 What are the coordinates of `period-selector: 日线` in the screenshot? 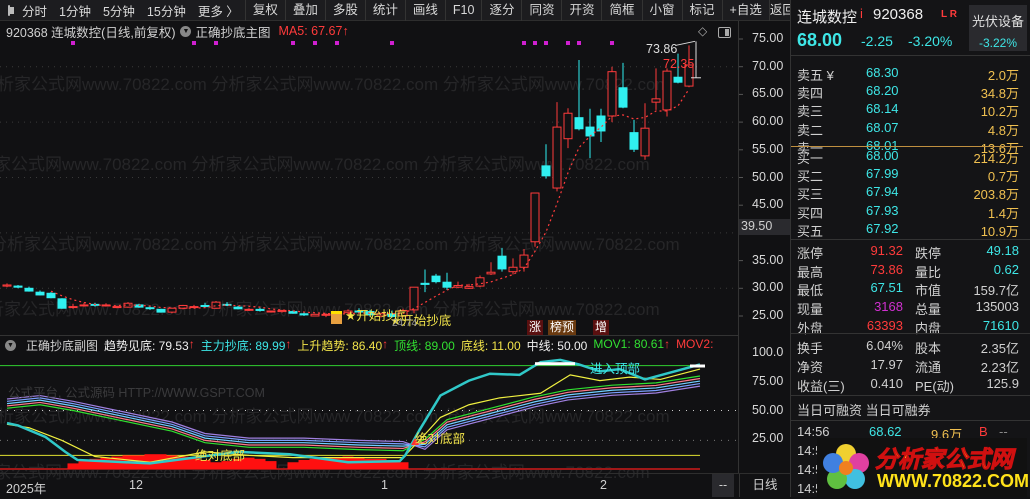 It's located at (764, 485).